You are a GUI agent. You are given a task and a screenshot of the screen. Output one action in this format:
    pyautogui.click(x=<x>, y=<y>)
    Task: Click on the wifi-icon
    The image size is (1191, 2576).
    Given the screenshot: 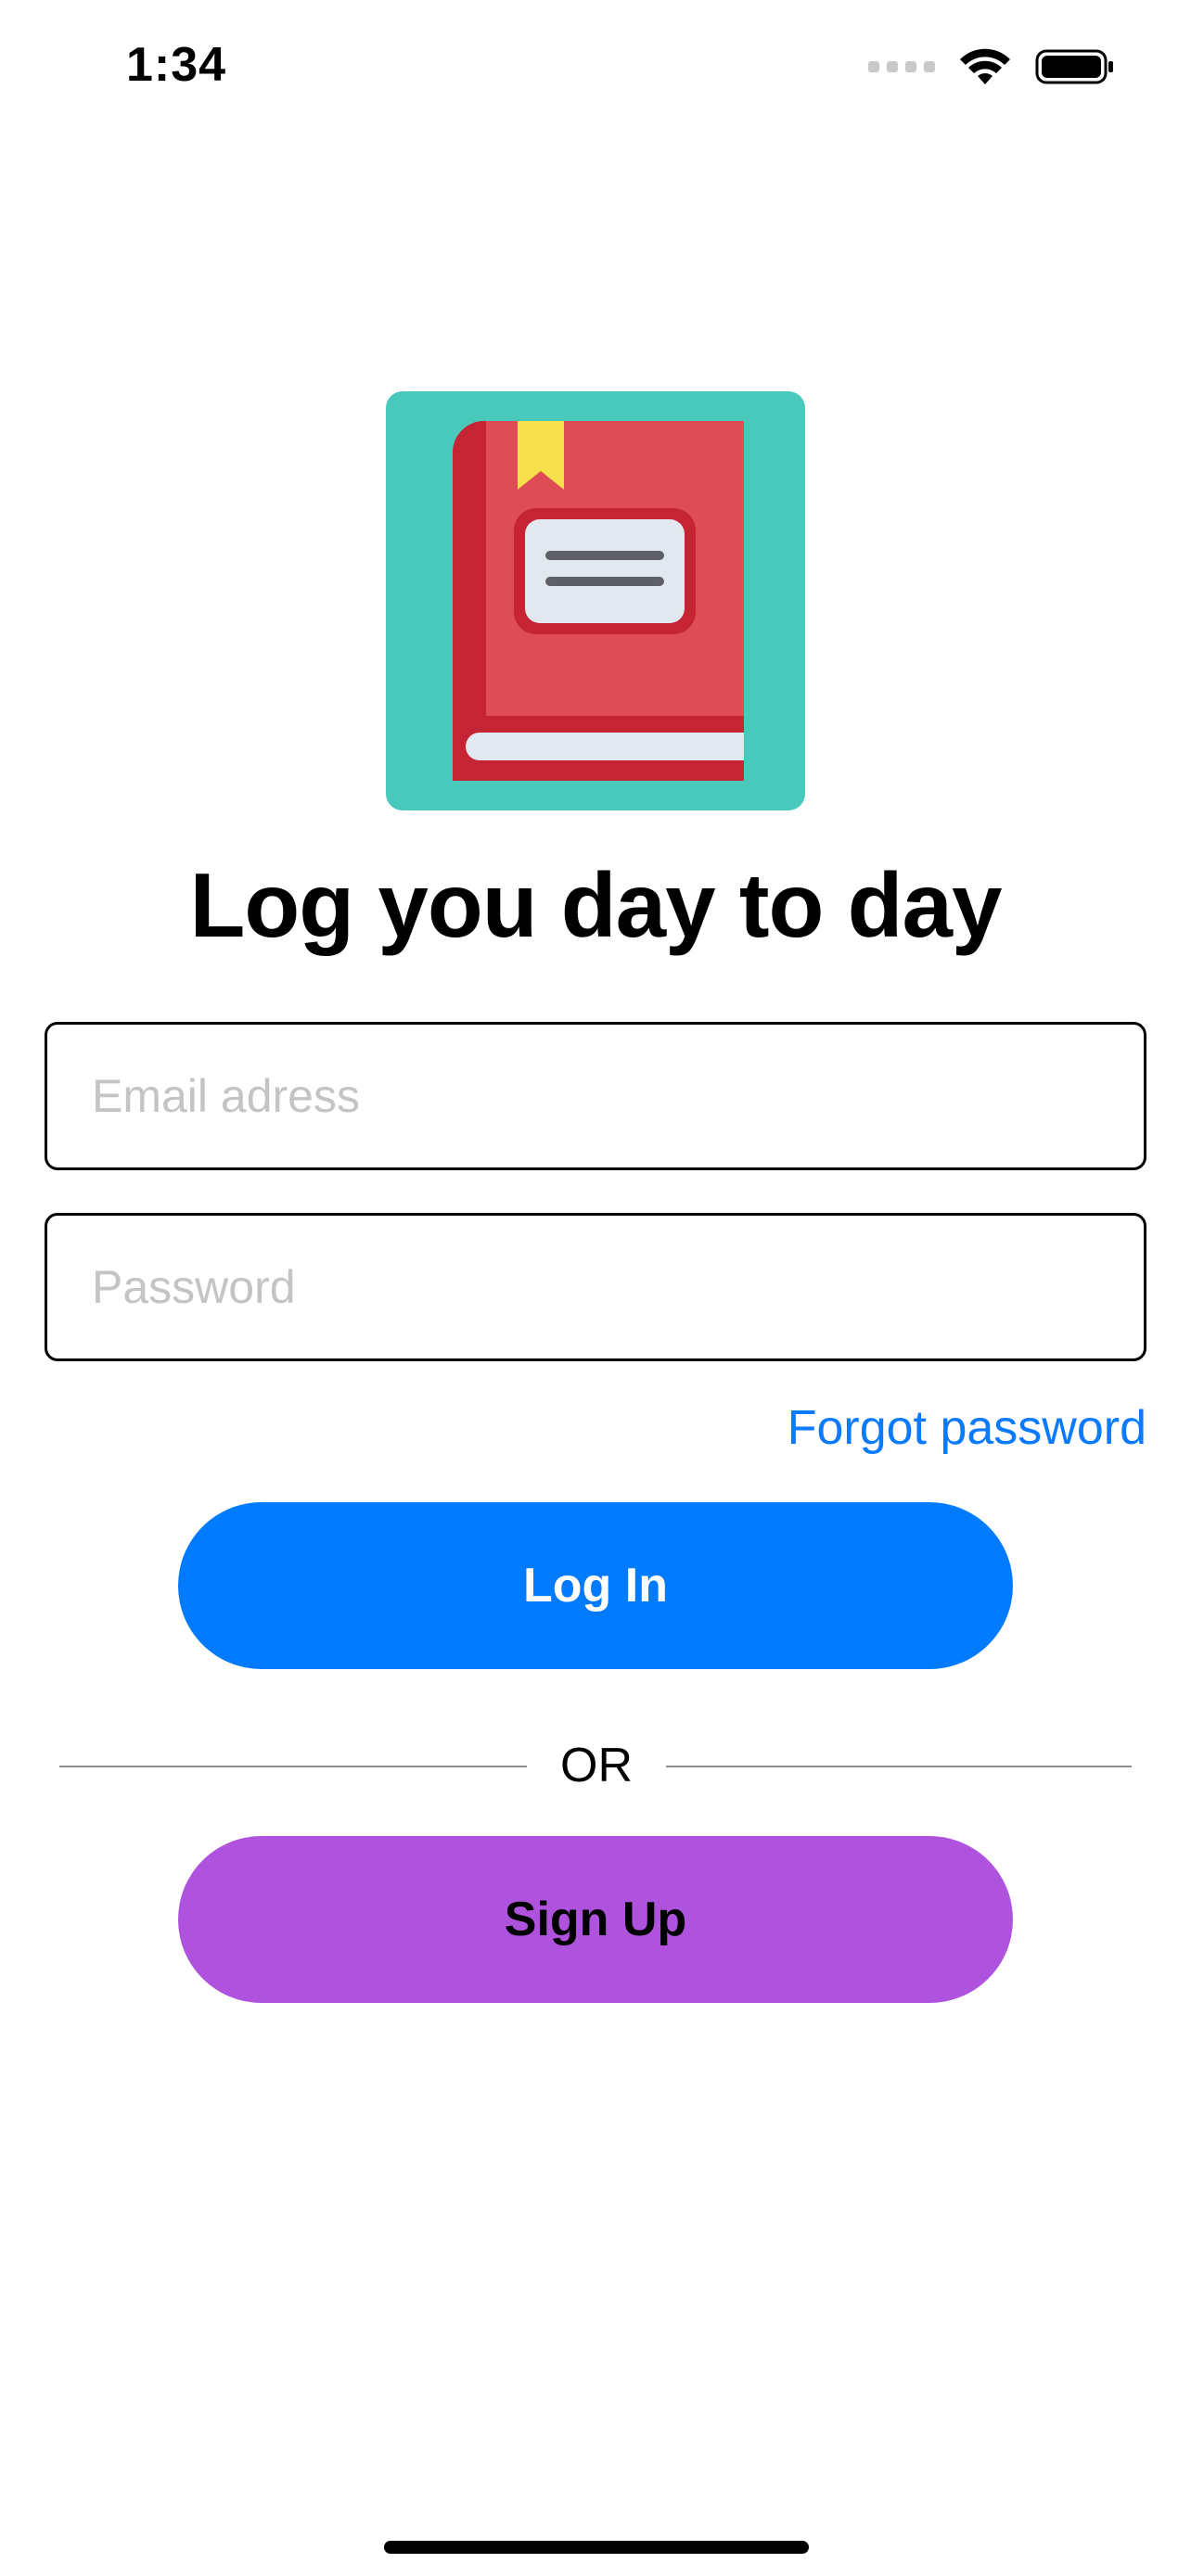 What is the action you would take?
    pyautogui.click(x=985, y=66)
    